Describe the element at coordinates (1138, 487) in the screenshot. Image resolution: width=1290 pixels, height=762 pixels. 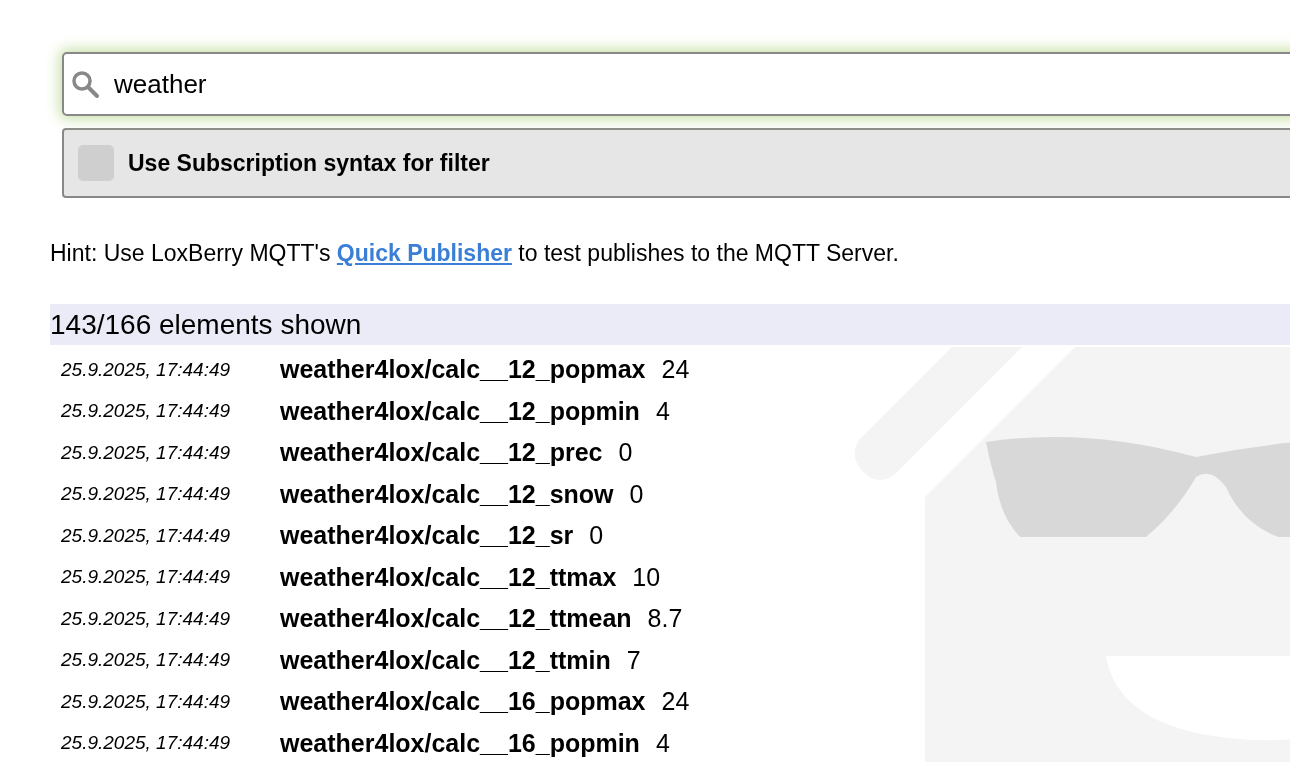
I see `sunglasses-icon` at that location.